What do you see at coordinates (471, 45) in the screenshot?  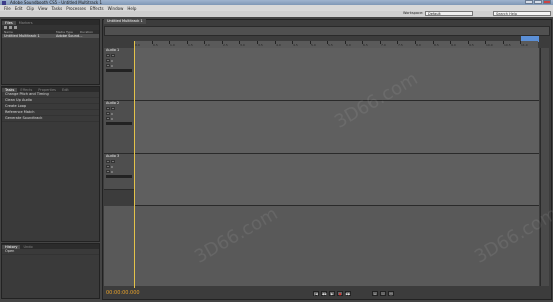 I see `ruler-label: 9.5` at bounding box center [471, 45].